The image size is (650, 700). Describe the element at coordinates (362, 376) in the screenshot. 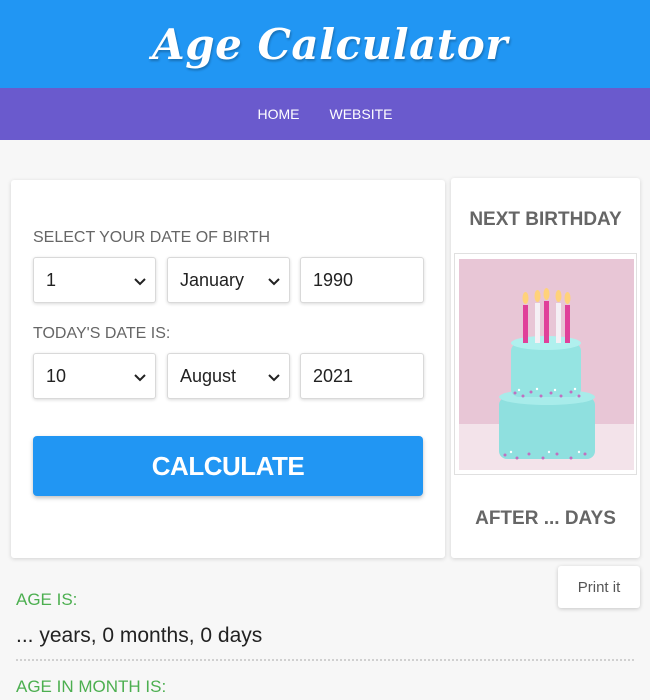

I see `today-year-input: 2021` at that location.